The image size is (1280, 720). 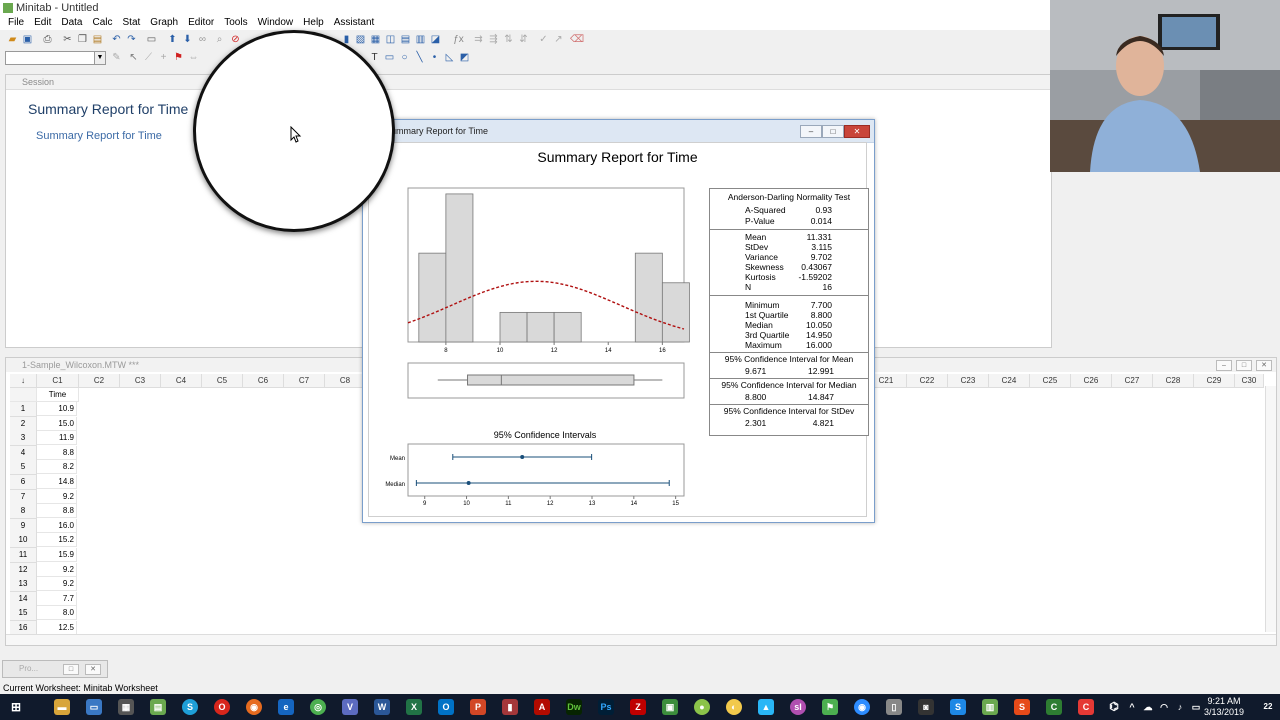 I want to click on move-up-icon: ⬆, so click(x=172, y=39).